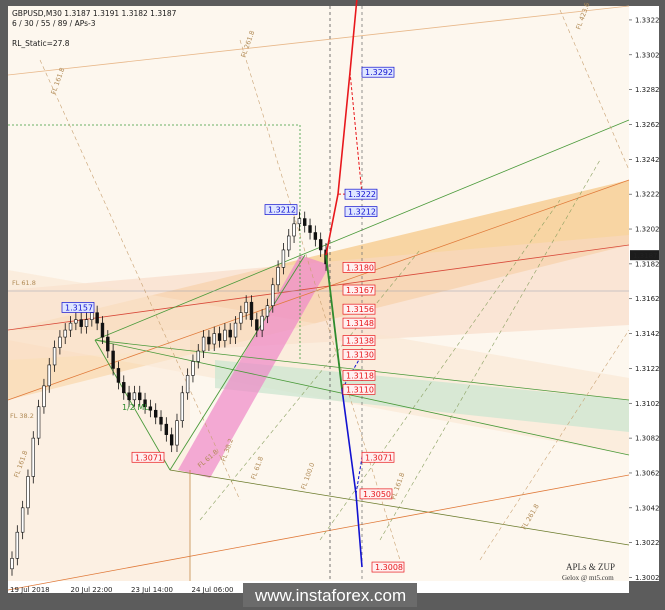 The width and height of the screenshot is (665, 610). What do you see at coordinates (360, 354) in the screenshot?
I see `price-label-text: 1.3130` at bounding box center [360, 354].